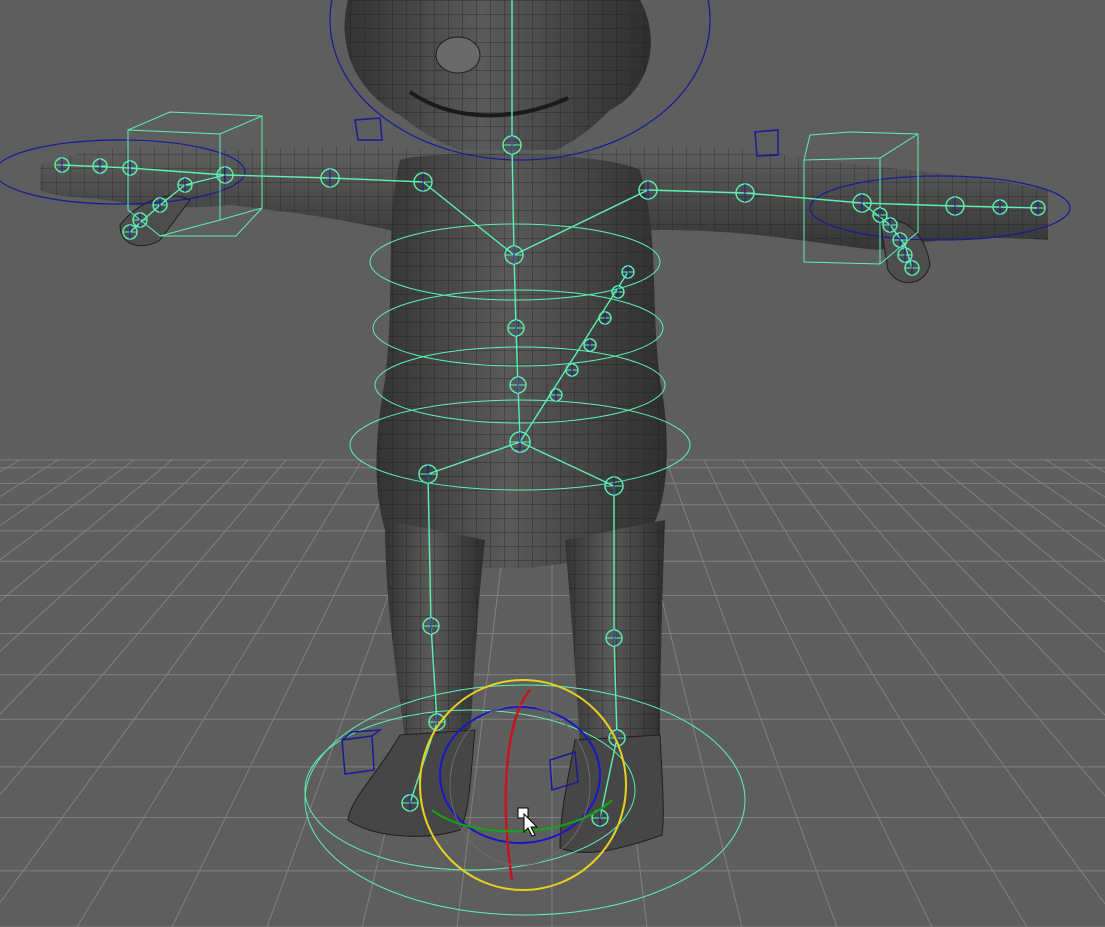 The image size is (1105, 927). What do you see at coordinates (517, 785) in the screenshot?
I see `rotate-x-ring` at bounding box center [517, 785].